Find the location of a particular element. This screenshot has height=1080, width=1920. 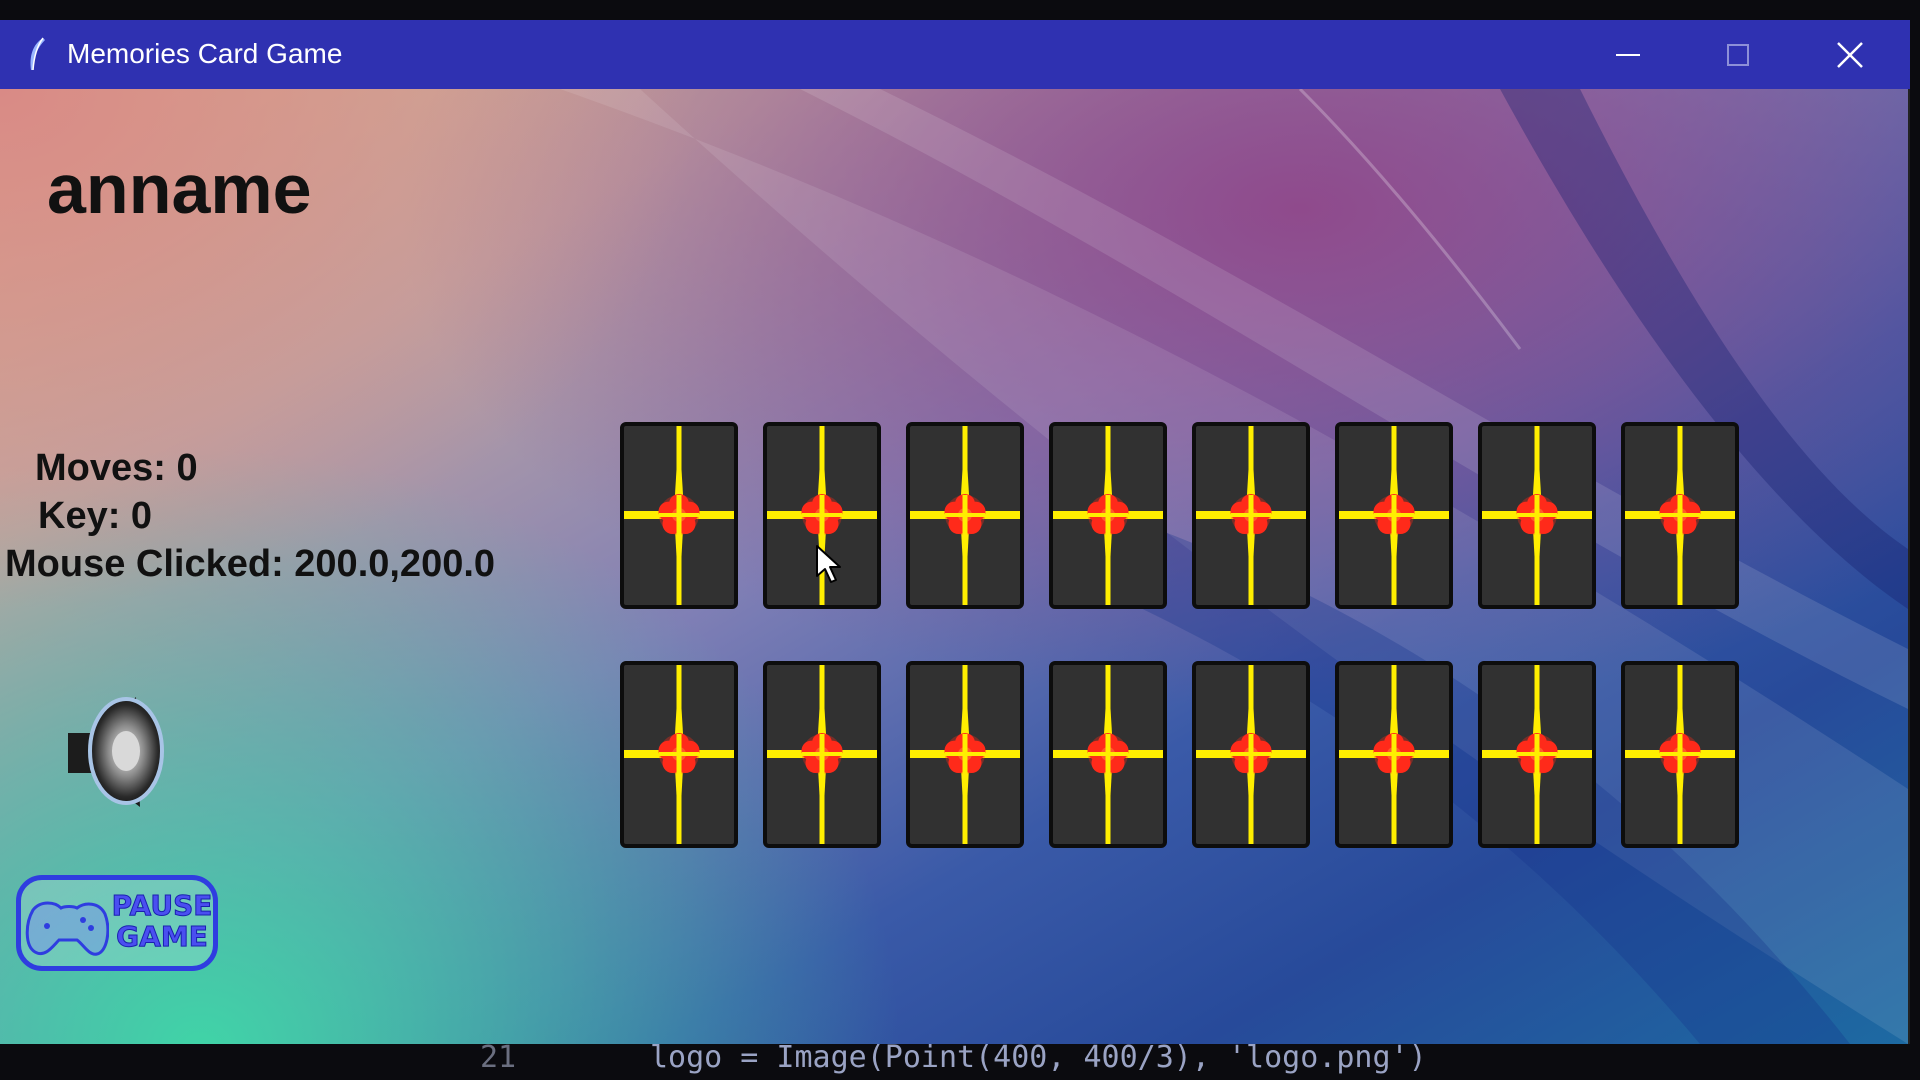

window-title: Memories Card Game is located at coordinates (205, 53).